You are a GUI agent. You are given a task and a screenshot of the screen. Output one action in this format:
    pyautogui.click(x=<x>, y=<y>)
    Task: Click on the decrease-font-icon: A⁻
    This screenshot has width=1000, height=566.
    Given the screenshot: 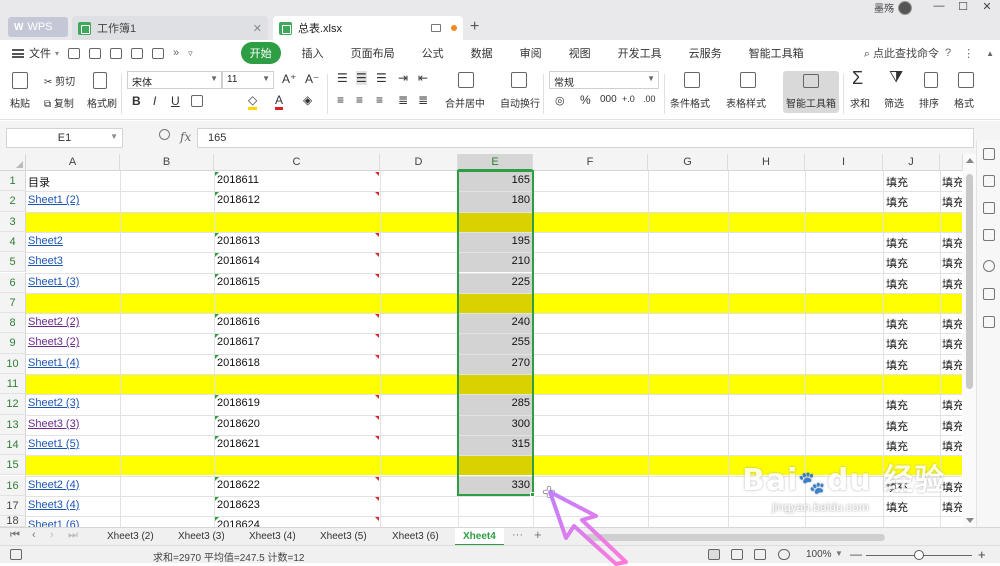 What is the action you would take?
    pyautogui.click(x=312, y=79)
    